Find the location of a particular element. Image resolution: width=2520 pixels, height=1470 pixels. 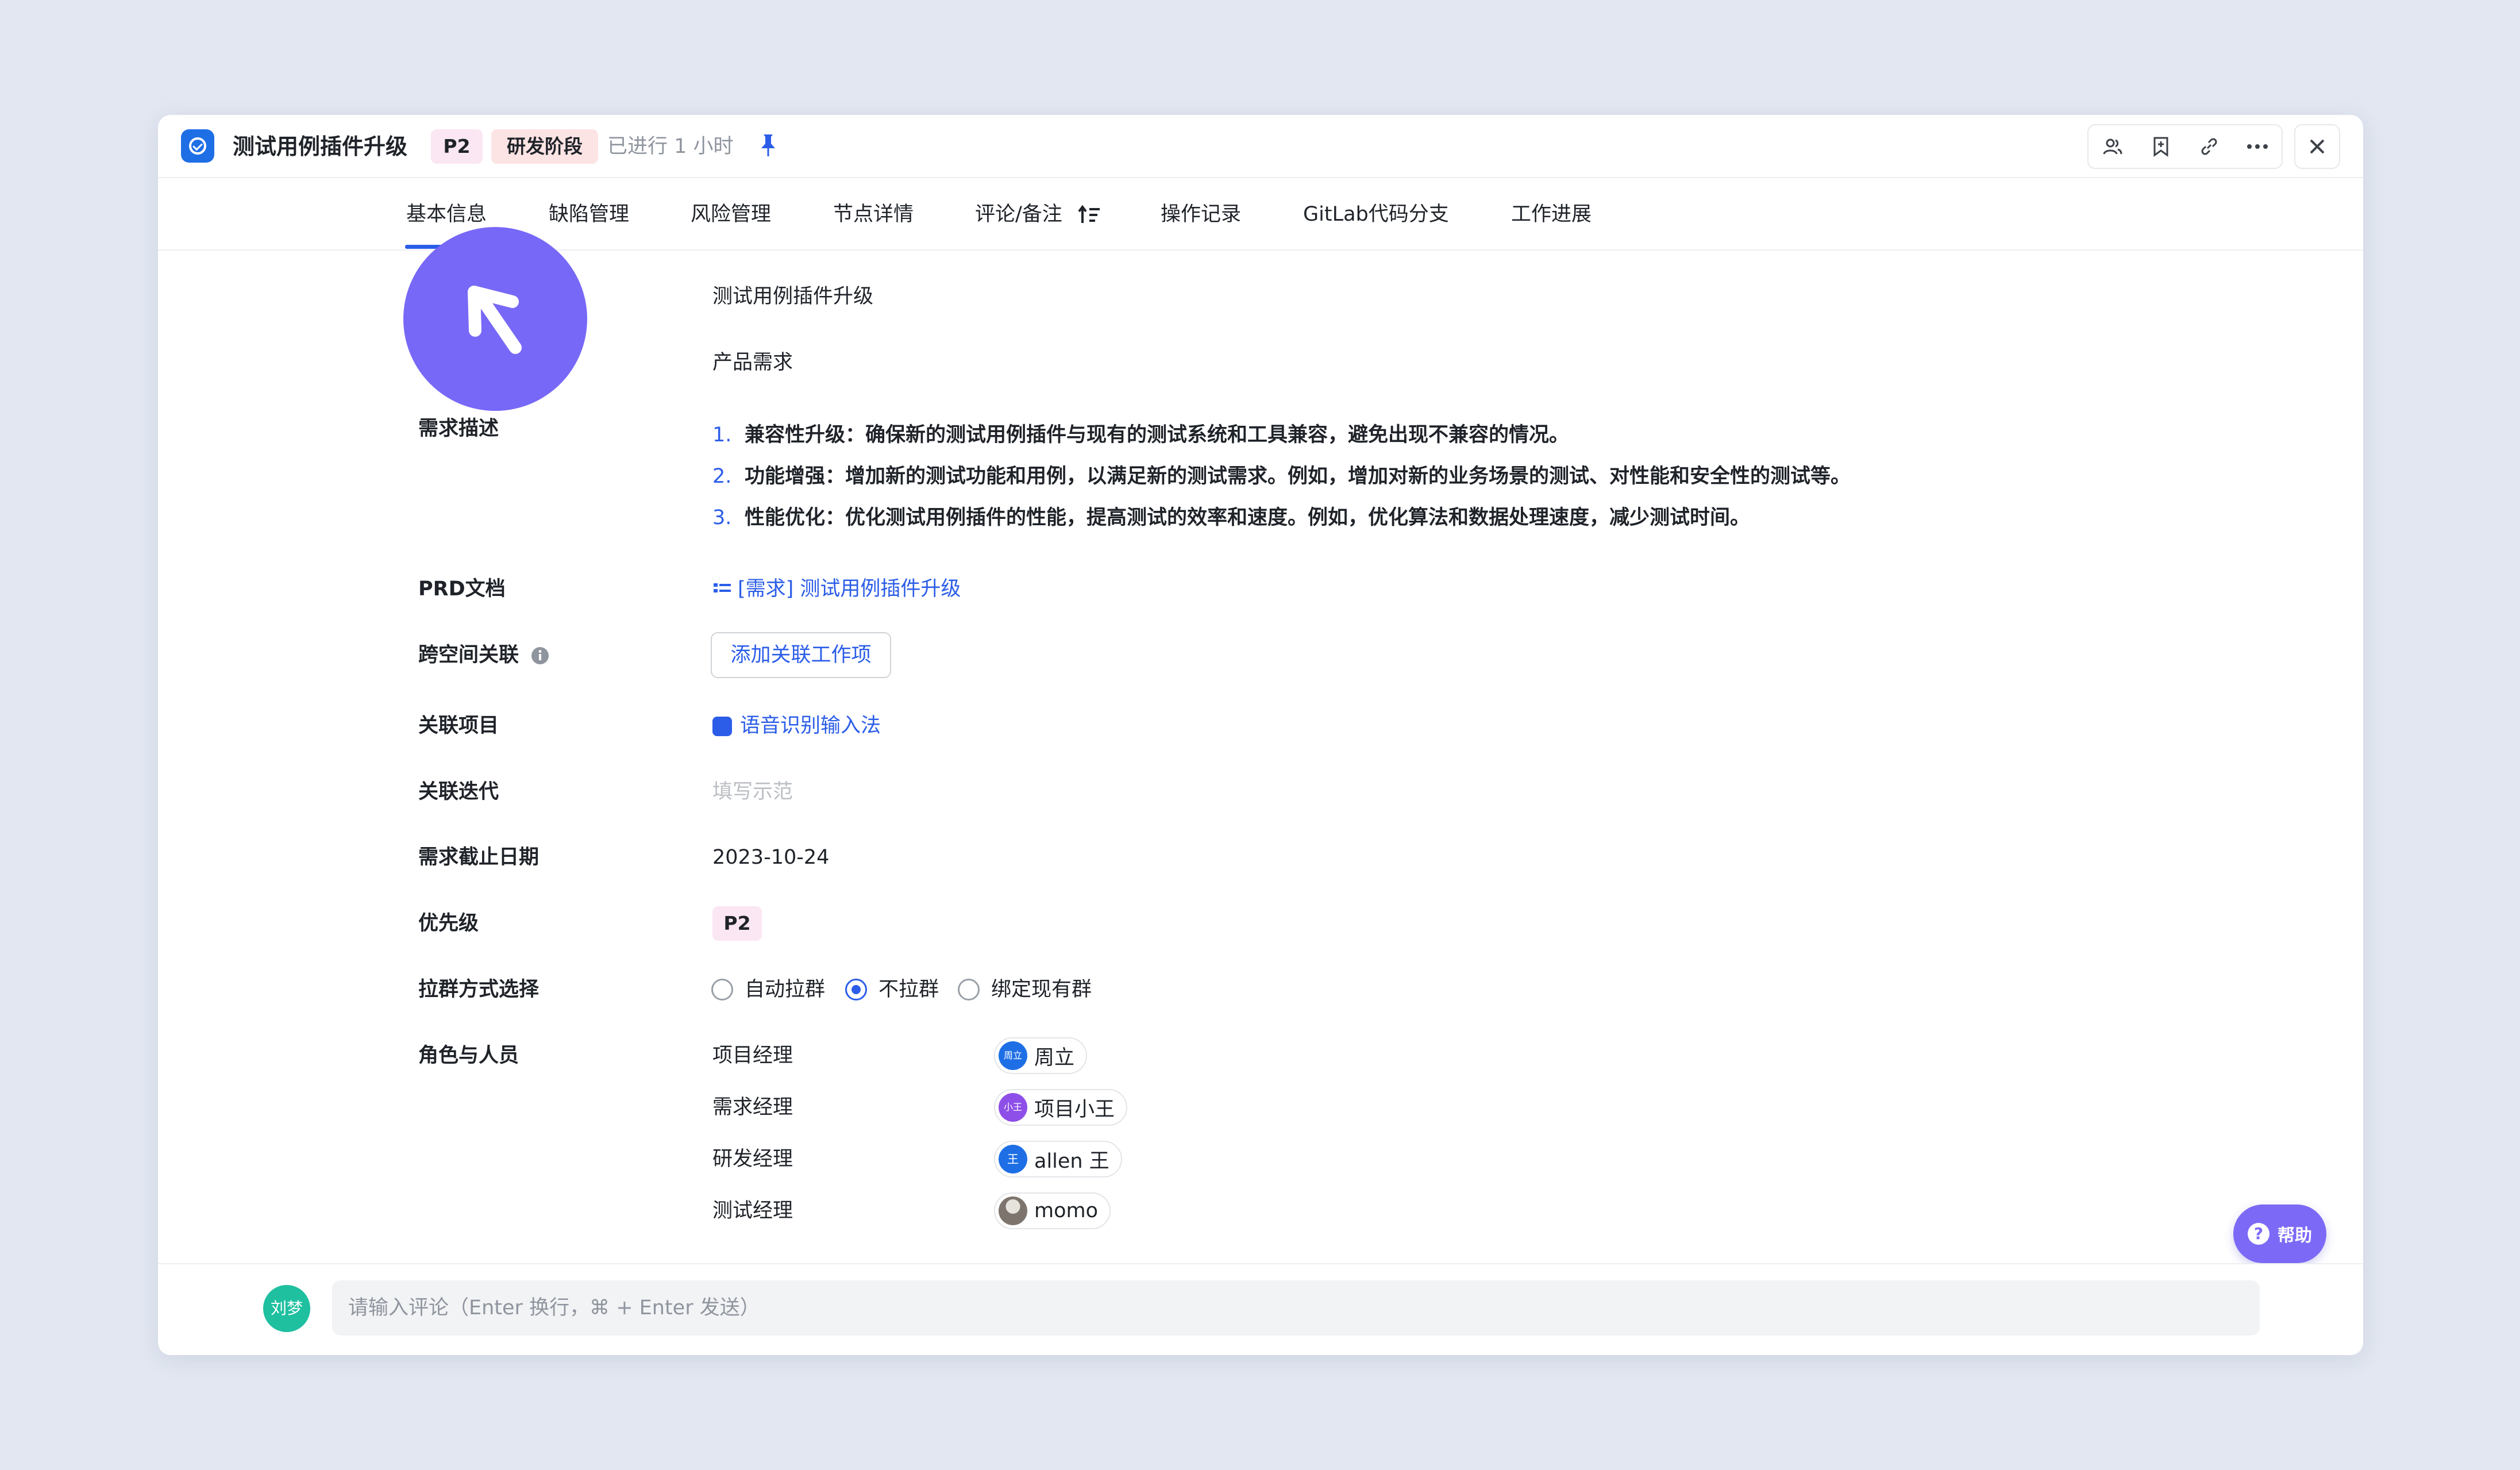

tab-progress: 工作进展 is located at coordinates (1551, 214).